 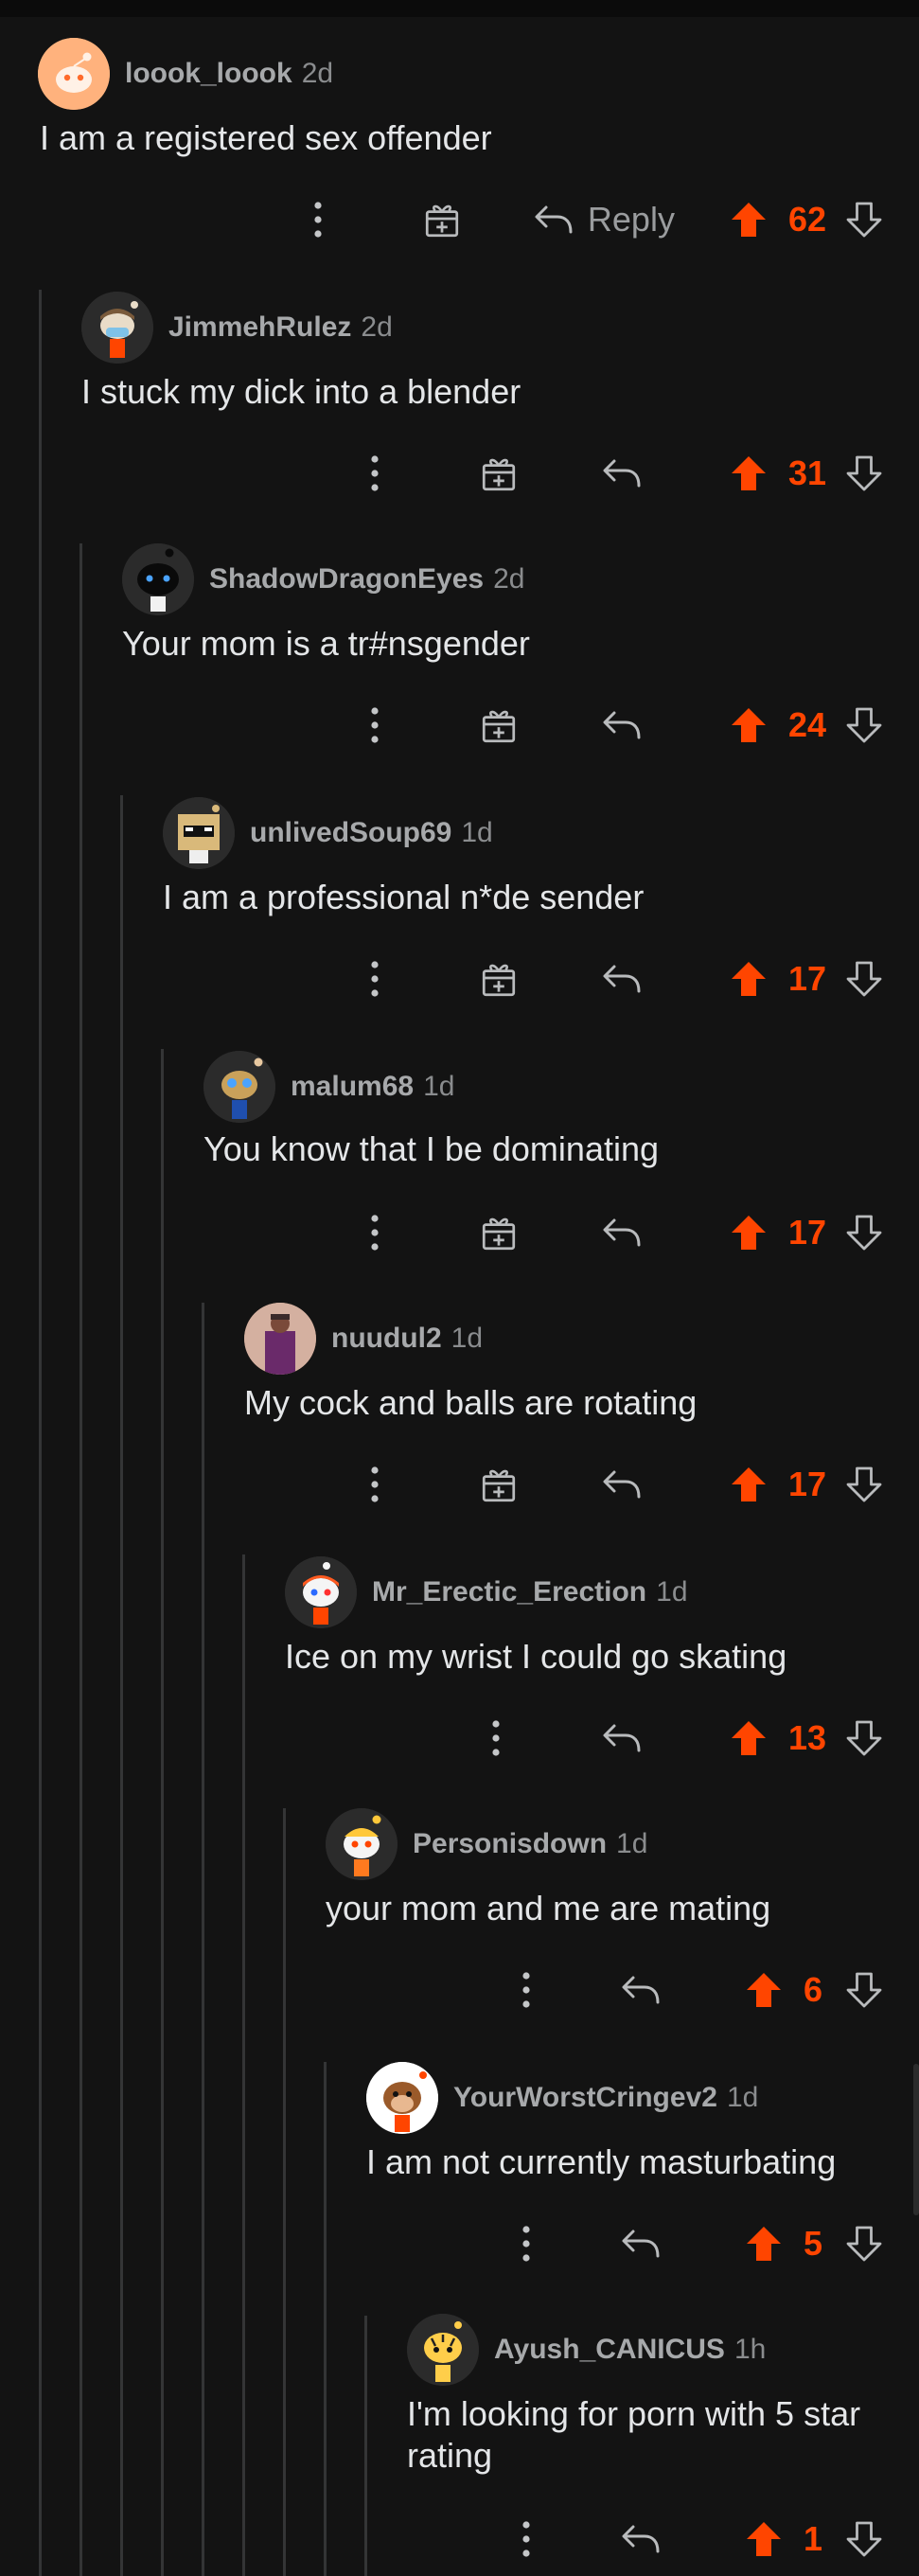 What do you see at coordinates (536, 1657) in the screenshot?
I see `comment-body: Ice on my wrist I could go skating` at bounding box center [536, 1657].